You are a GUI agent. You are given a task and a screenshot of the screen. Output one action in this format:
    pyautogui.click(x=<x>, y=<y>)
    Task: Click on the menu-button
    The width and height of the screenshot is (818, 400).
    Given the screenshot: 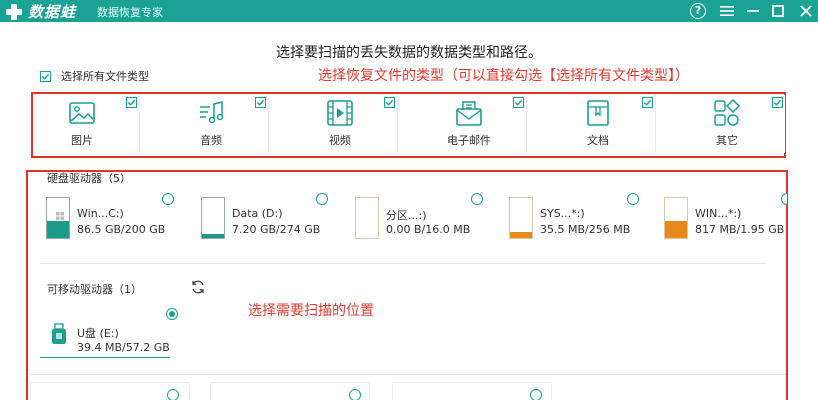 What is the action you would take?
    pyautogui.click(x=727, y=11)
    